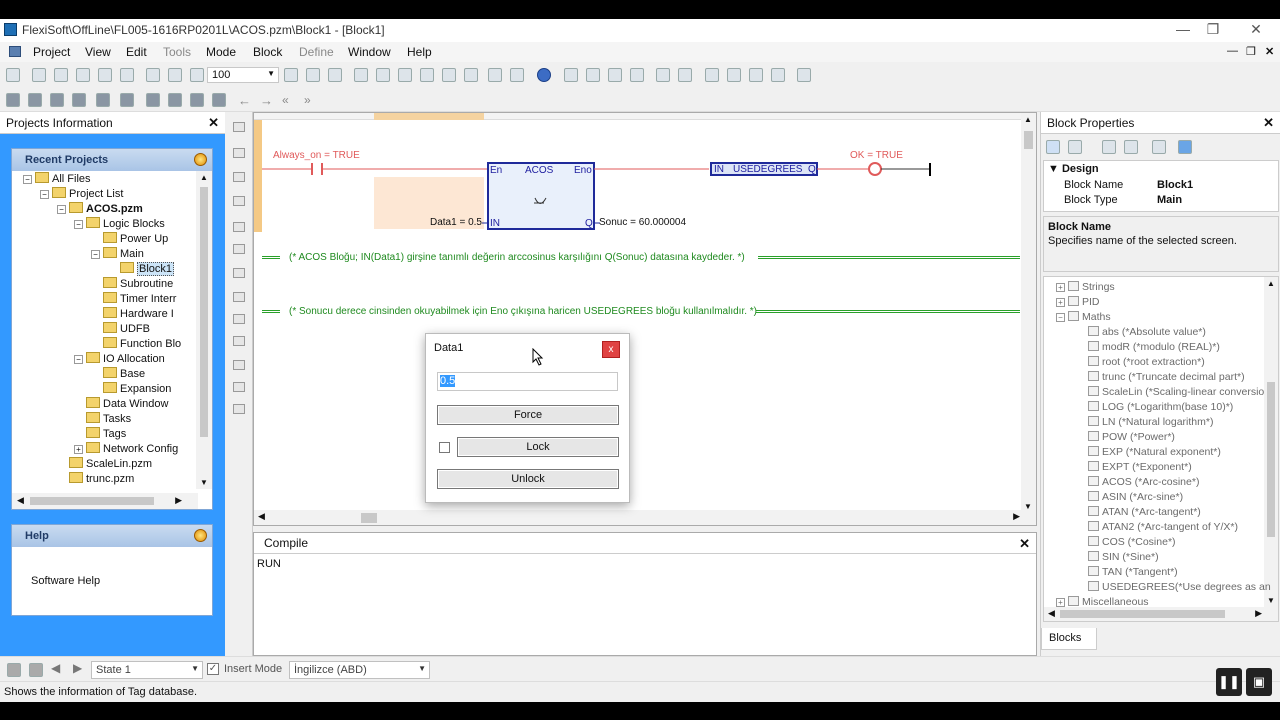 The height and width of the screenshot is (720, 1280). Describe the element at coordinates (335, 75) in the screenshot. I see `settings-icon` at that location.